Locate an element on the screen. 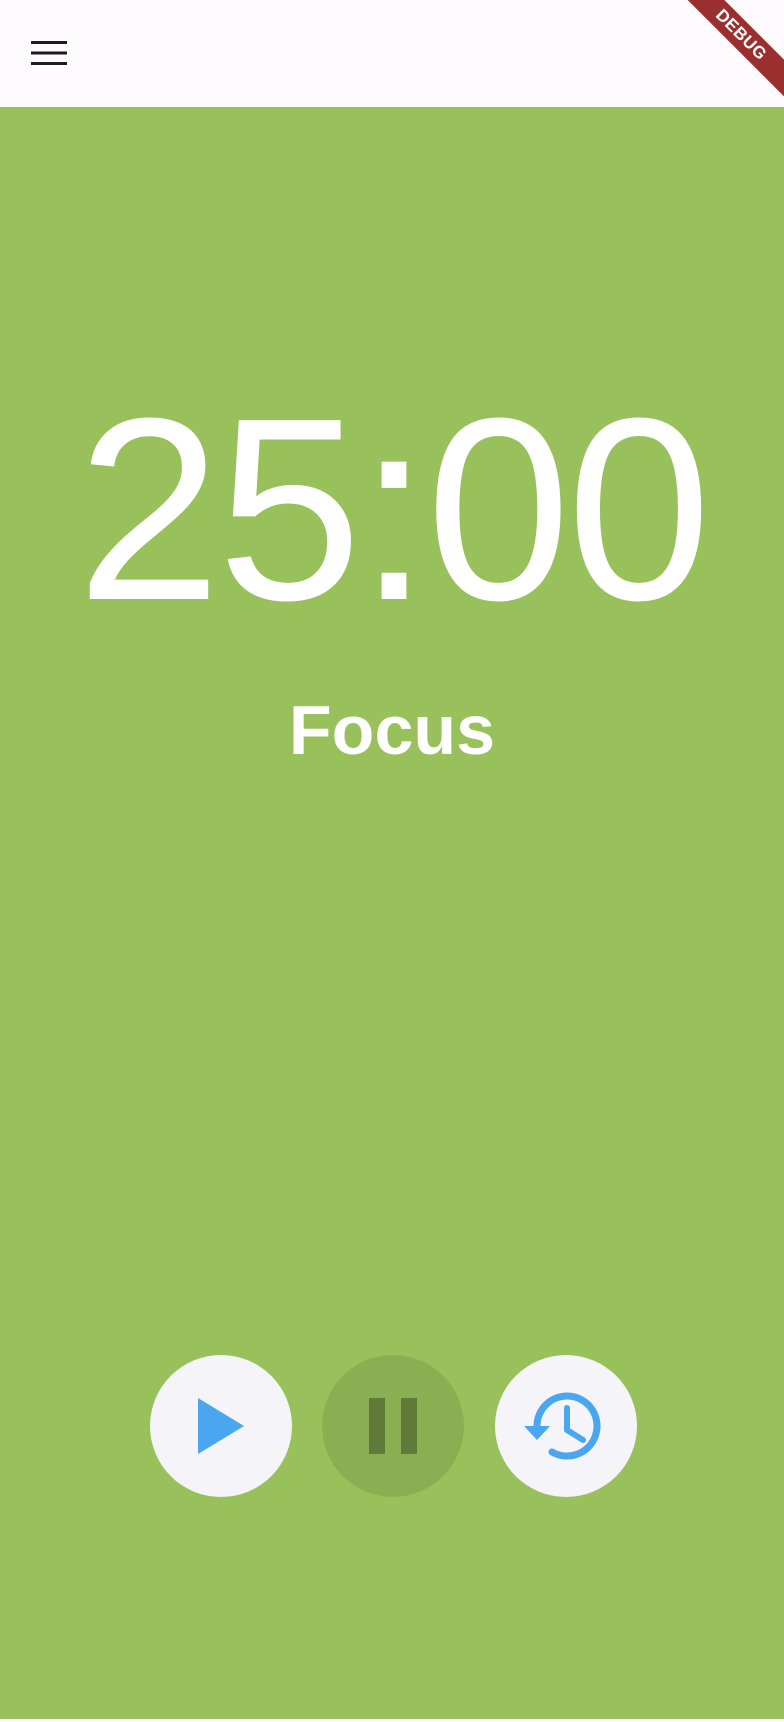 The height and width of the screenshot is (1722, 784). timer-display: 25:00 is located at coordinates (394, 510).